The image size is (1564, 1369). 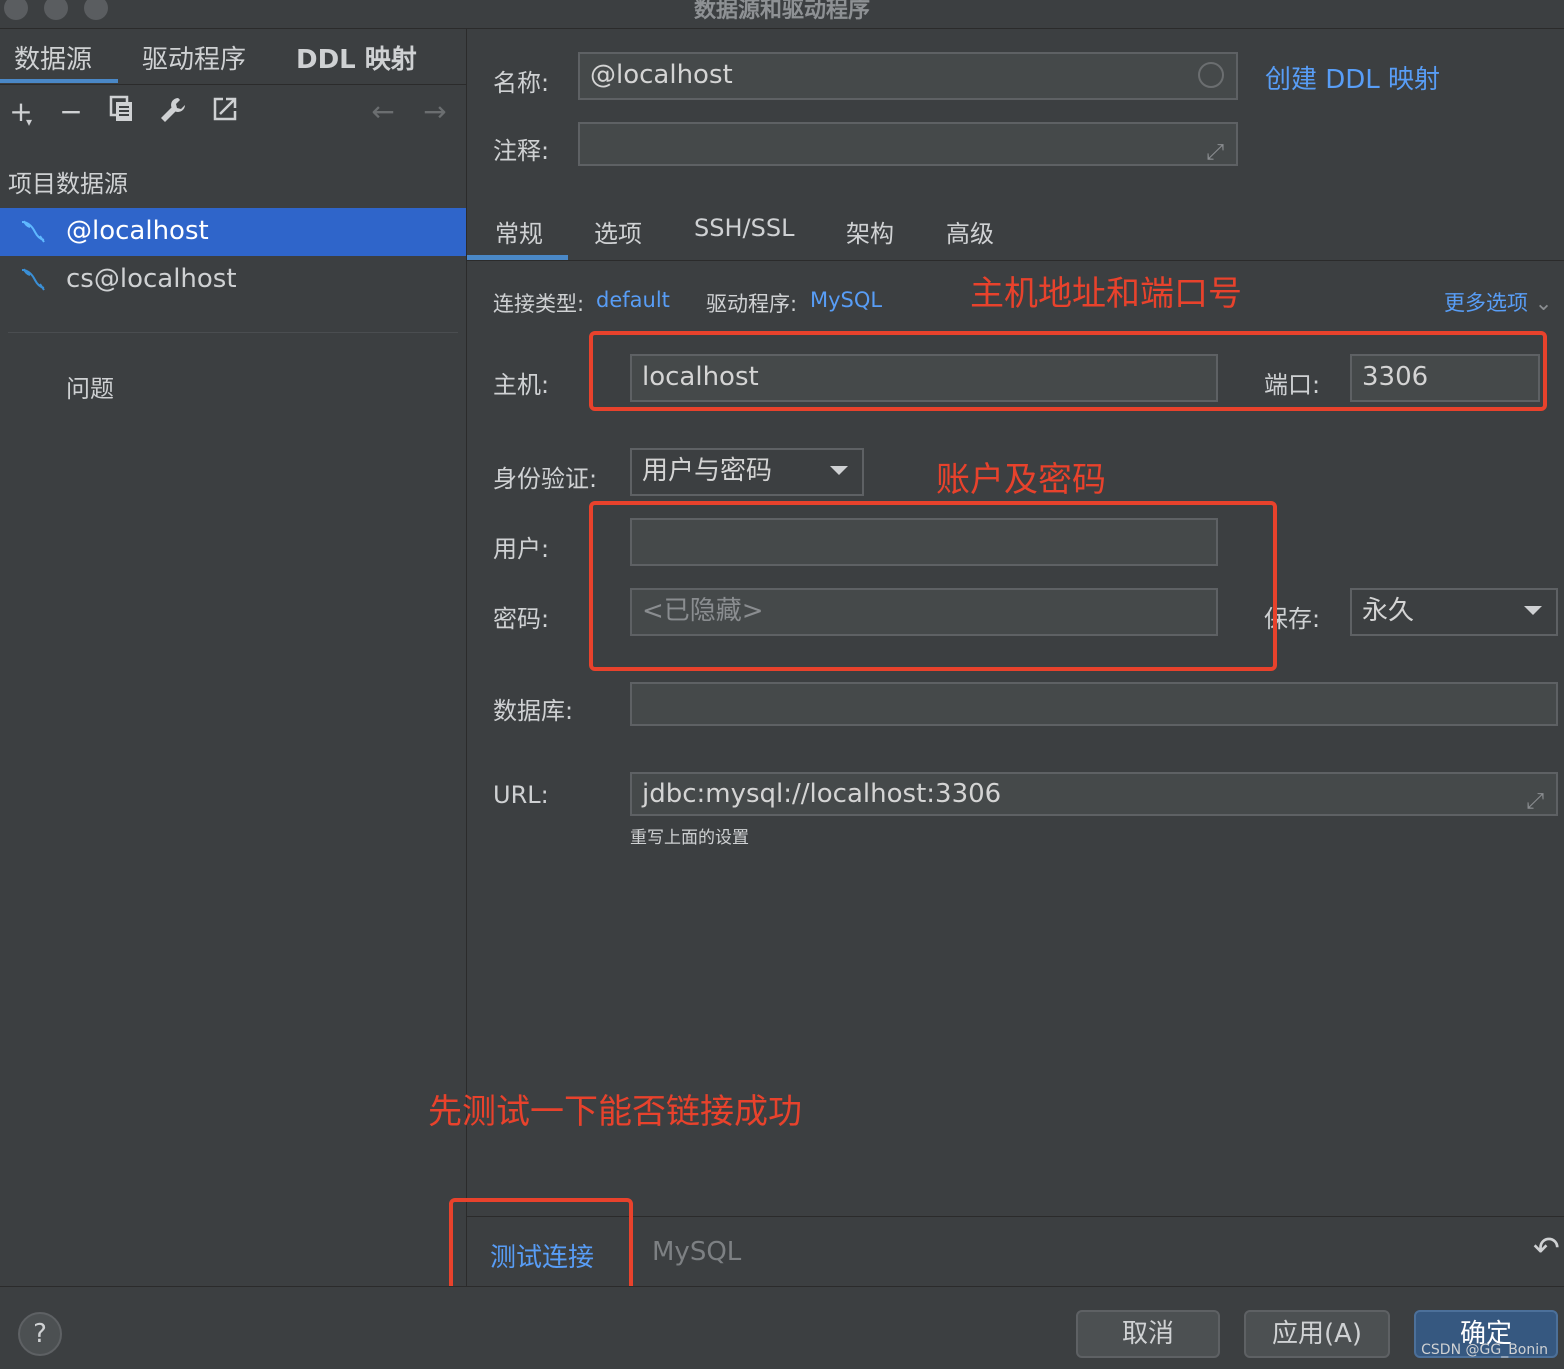 What do you see at coordinates (68, 184) in the screenshot?
I see `project-datasources-label: 项目数据源` at bounding box center [68, 184].